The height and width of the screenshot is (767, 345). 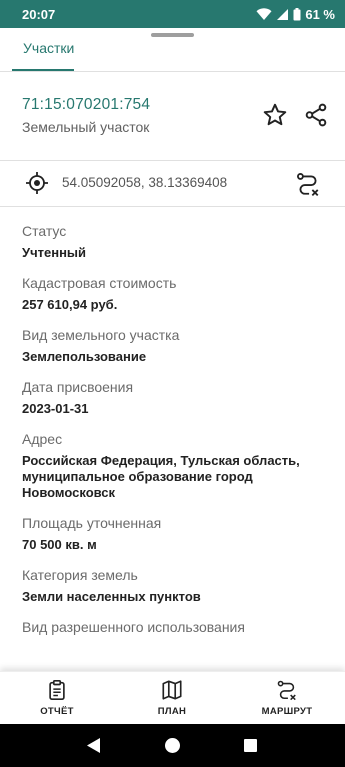 I want to click on property-value: 257 610,94 руб., so click(x=70, y=304).